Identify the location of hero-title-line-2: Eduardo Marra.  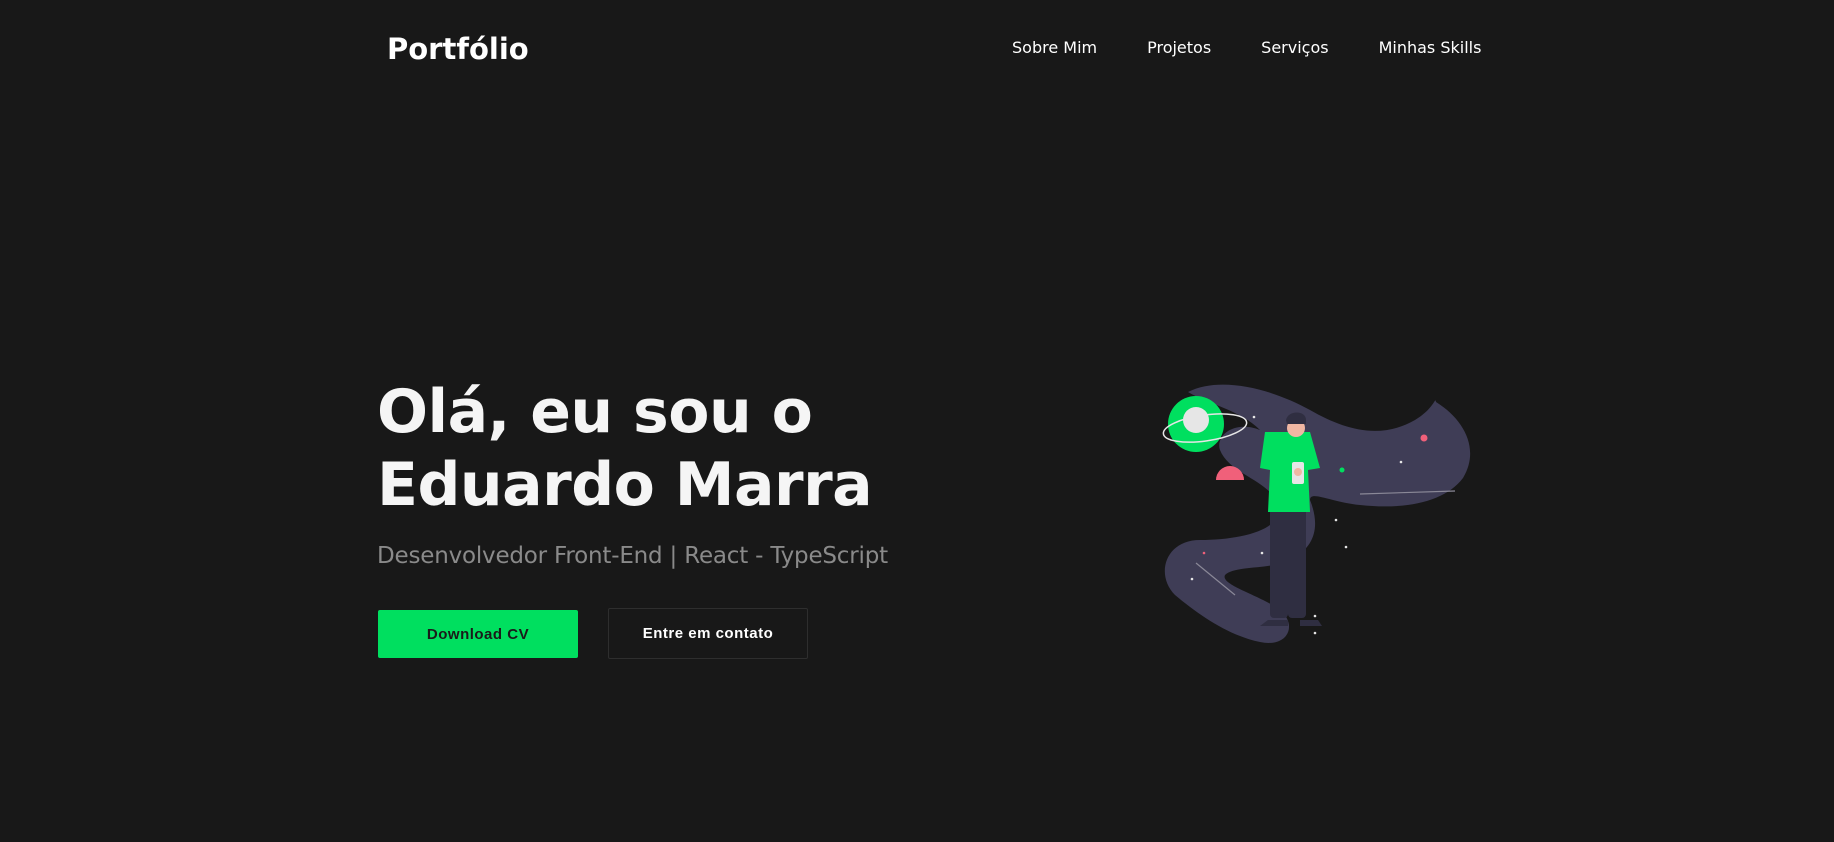
(625, 485).